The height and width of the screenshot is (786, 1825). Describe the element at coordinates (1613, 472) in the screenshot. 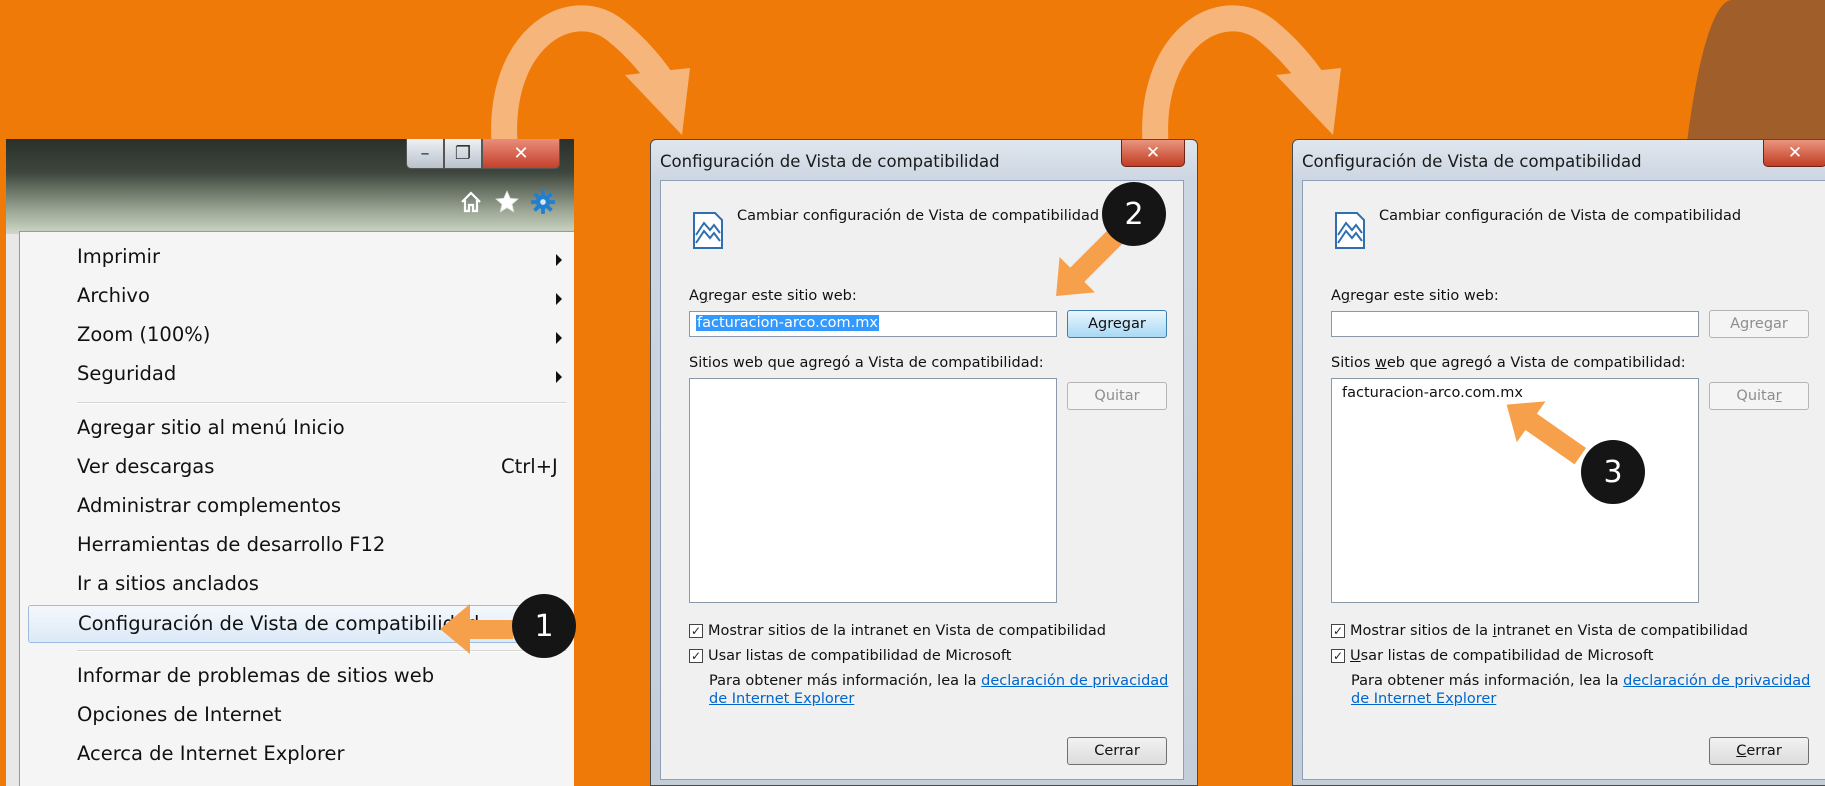

I see `step-badge-3: 3` at that location.